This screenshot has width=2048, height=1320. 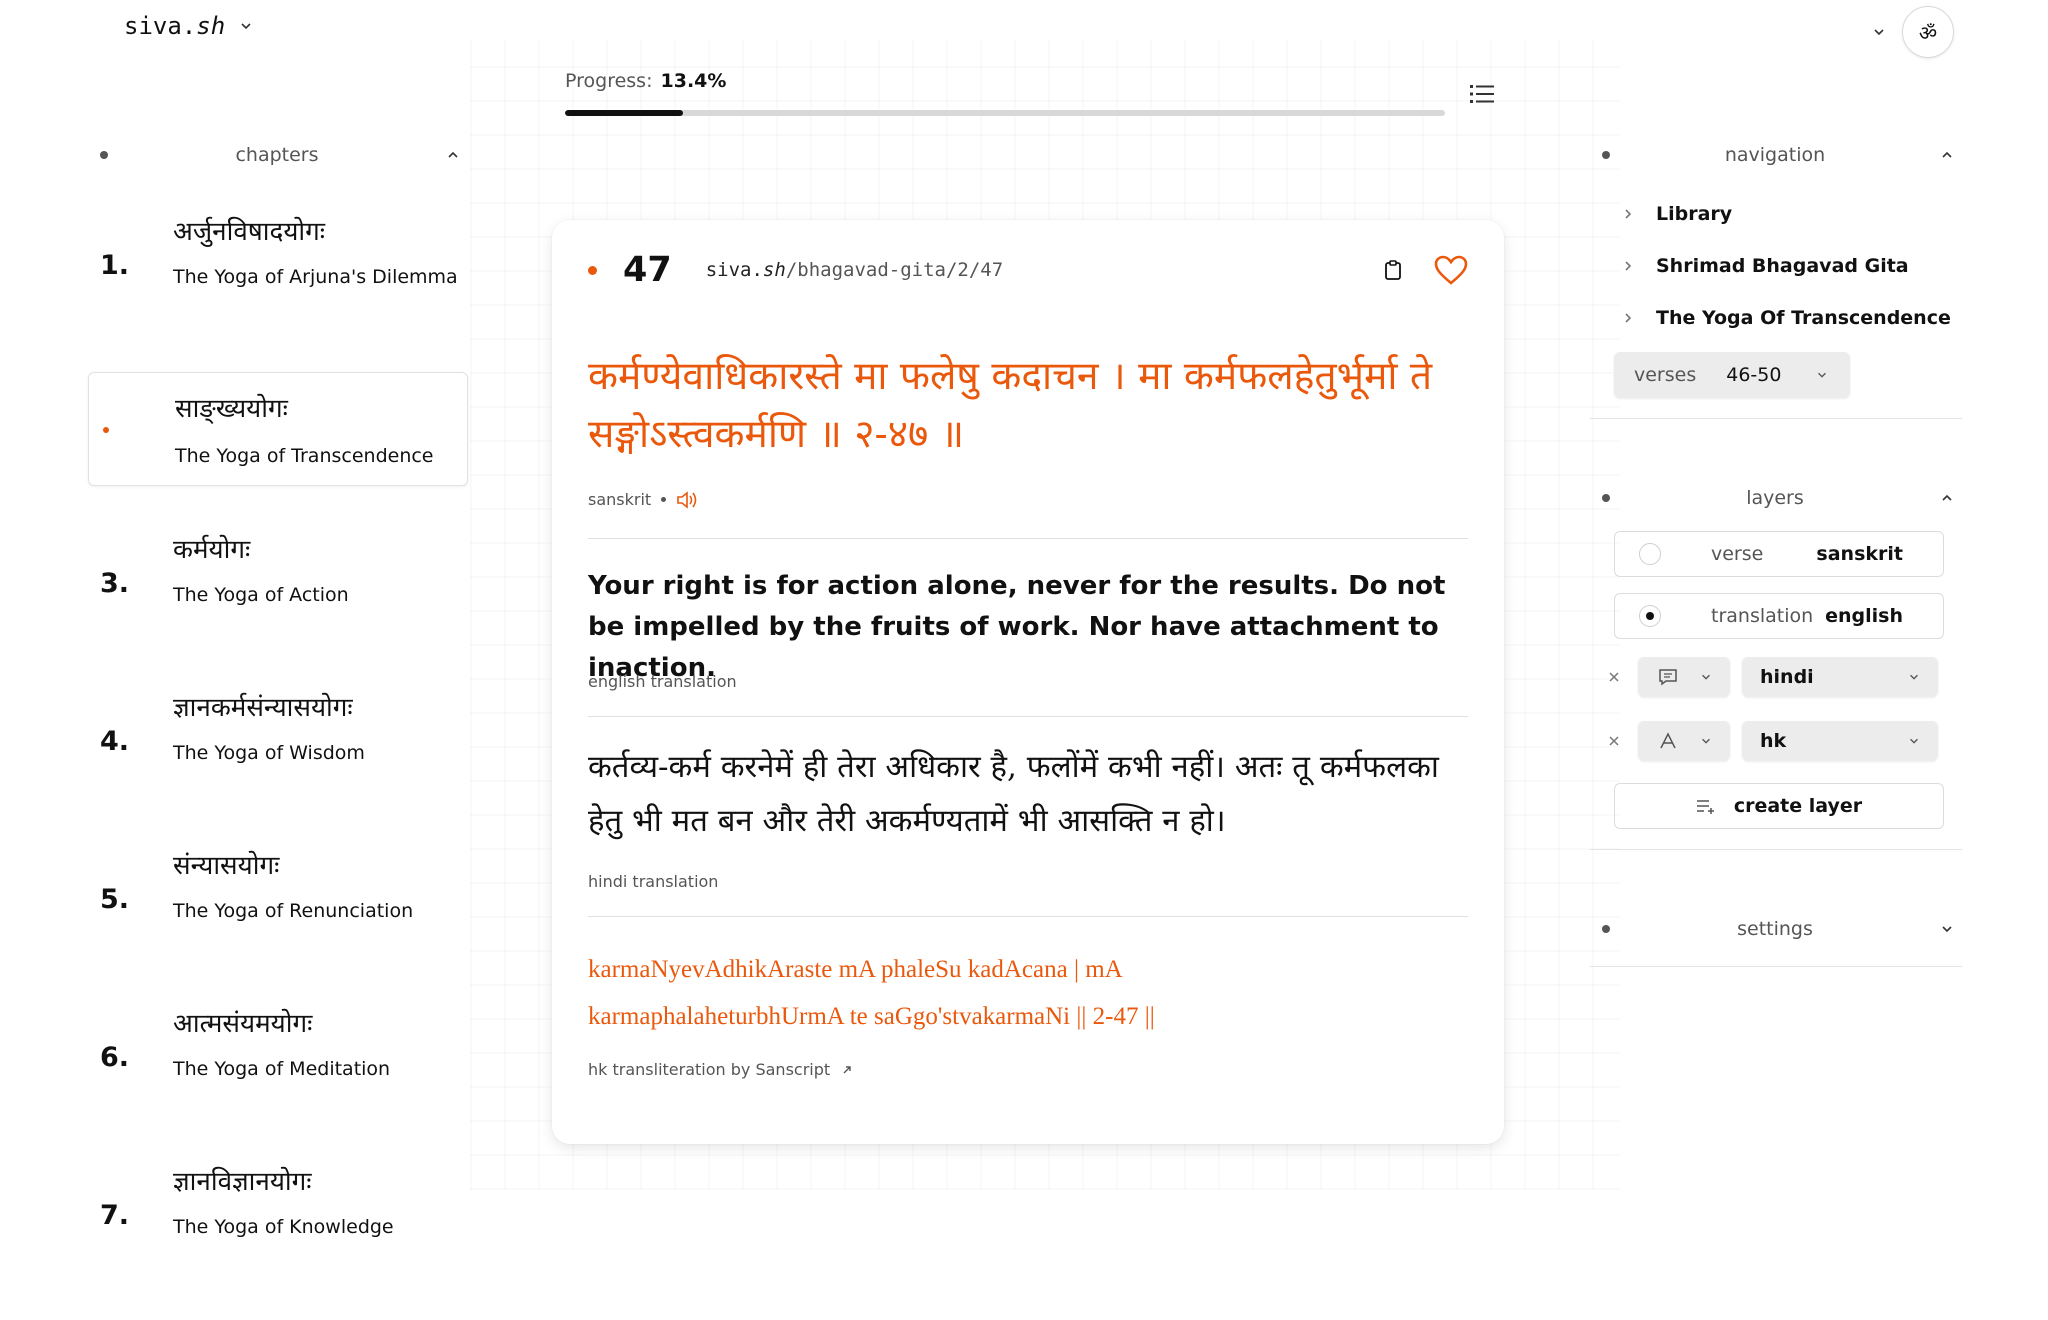 I want to click on active-dot-icon, so click(x=106, y=430).